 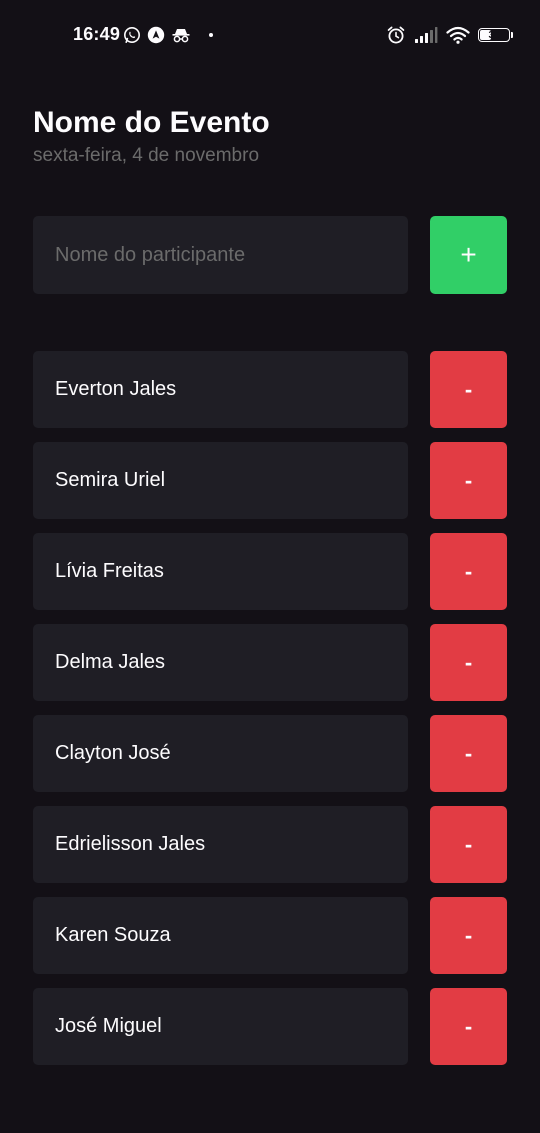 I want to click on participant-card: Lívia Freitas, so click(x=220, y=571).